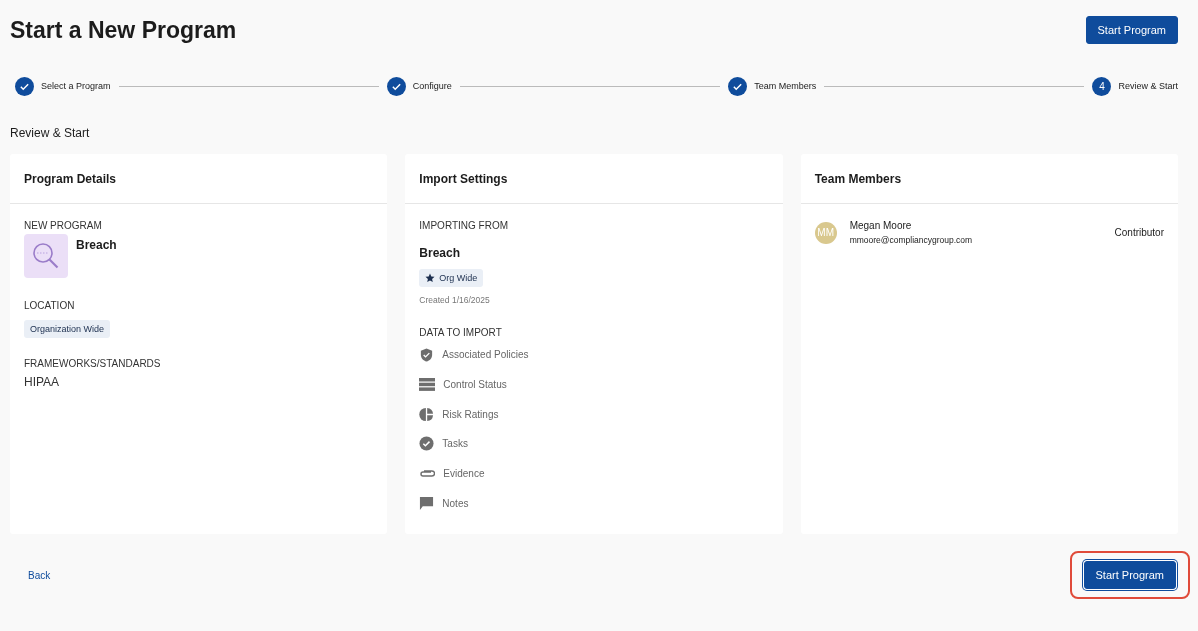 The width and height of the screenshot is (1198, 631). I want to click on shield-check-icon, so click(427, 354).